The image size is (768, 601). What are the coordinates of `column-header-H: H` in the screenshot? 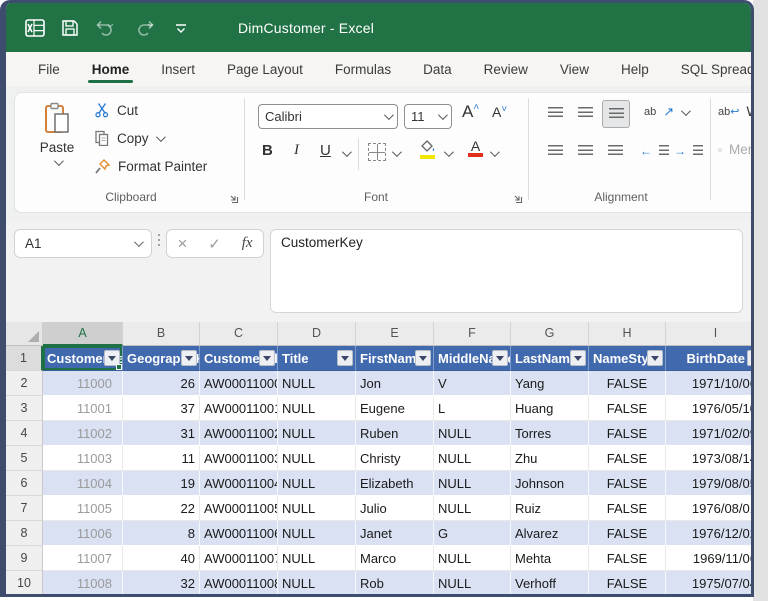 It's located at (627, 334).